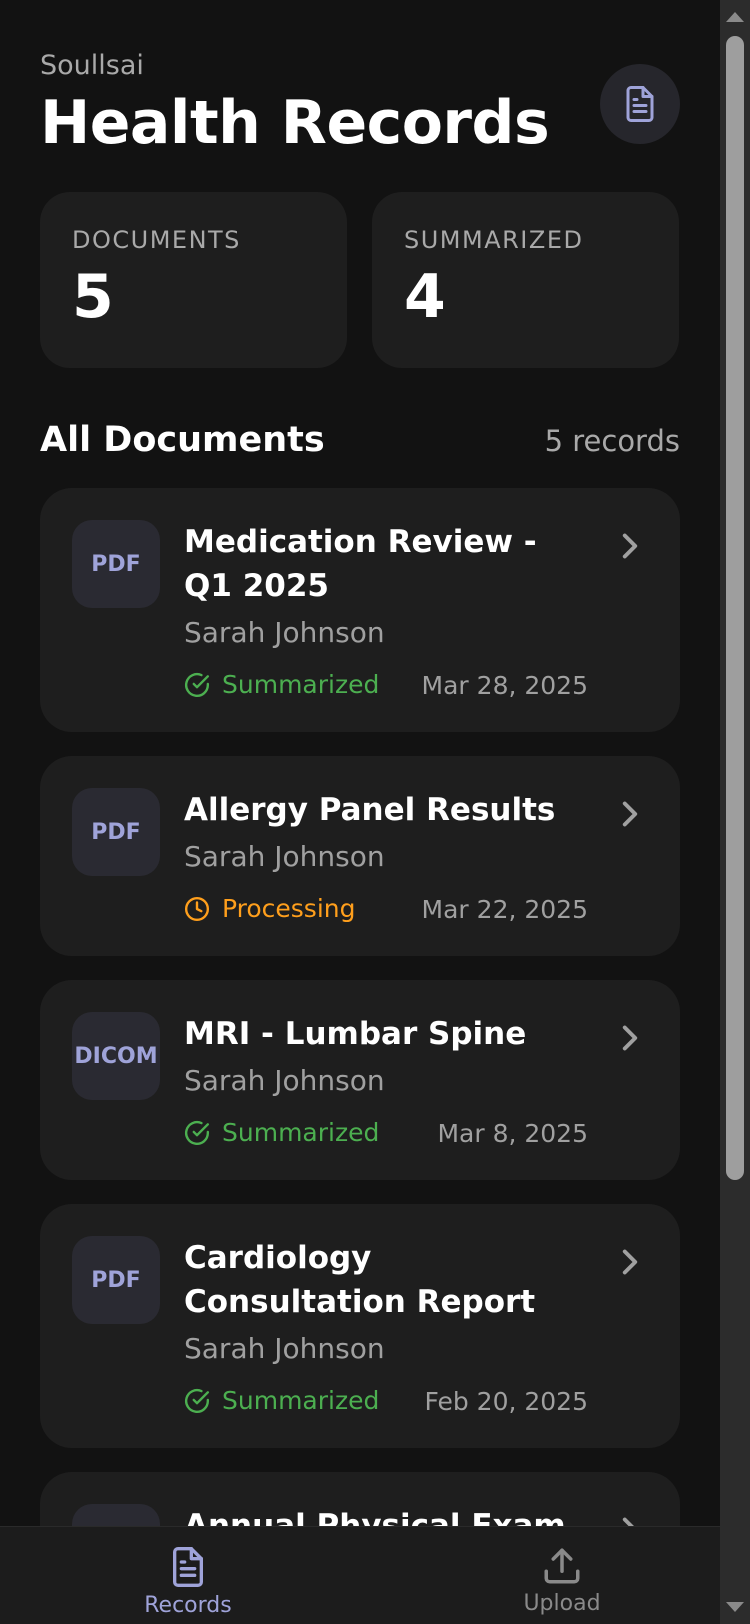 This screenshot has width=750, height=1624. Describe the element at coordinates (512, 1133) in the screenshot. I see `record-date: Mar 8, 2025` at that location.